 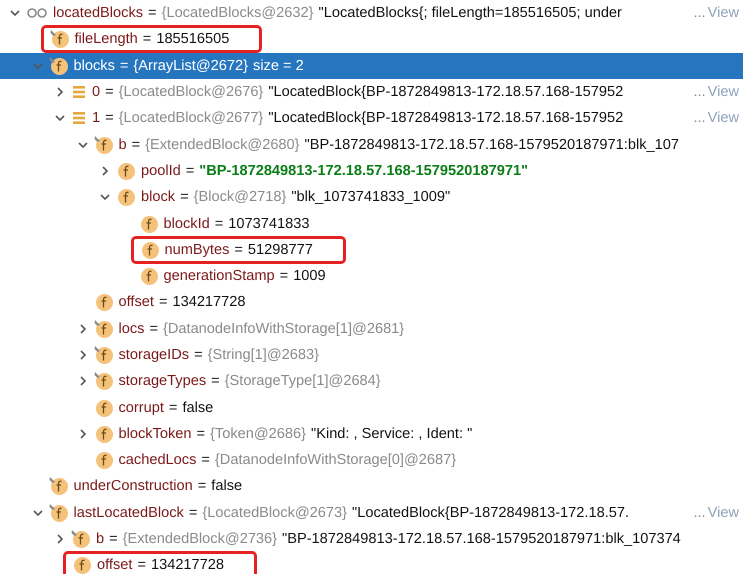 I want to click on glasses-icon, so click(x=37, y=13).